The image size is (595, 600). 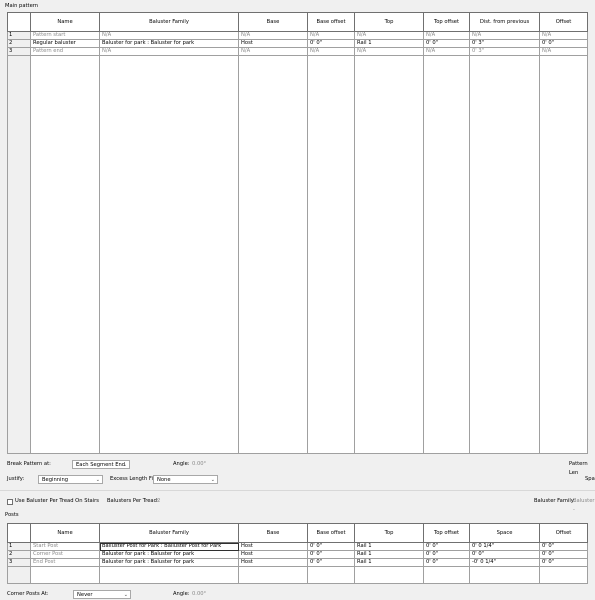 I want to click on cell-family: Balluster Post for Park, so click(x=169, y=546).